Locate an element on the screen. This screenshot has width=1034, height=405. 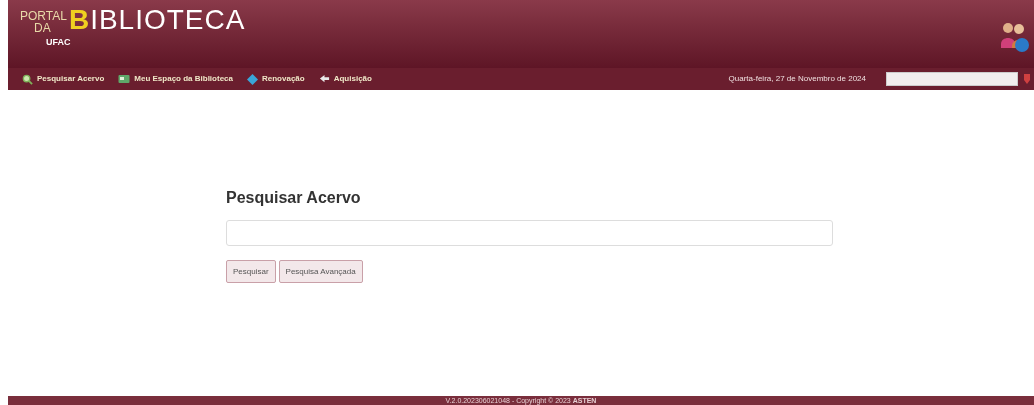
logo-text: PORTAL is located at coordinates (43, 16).